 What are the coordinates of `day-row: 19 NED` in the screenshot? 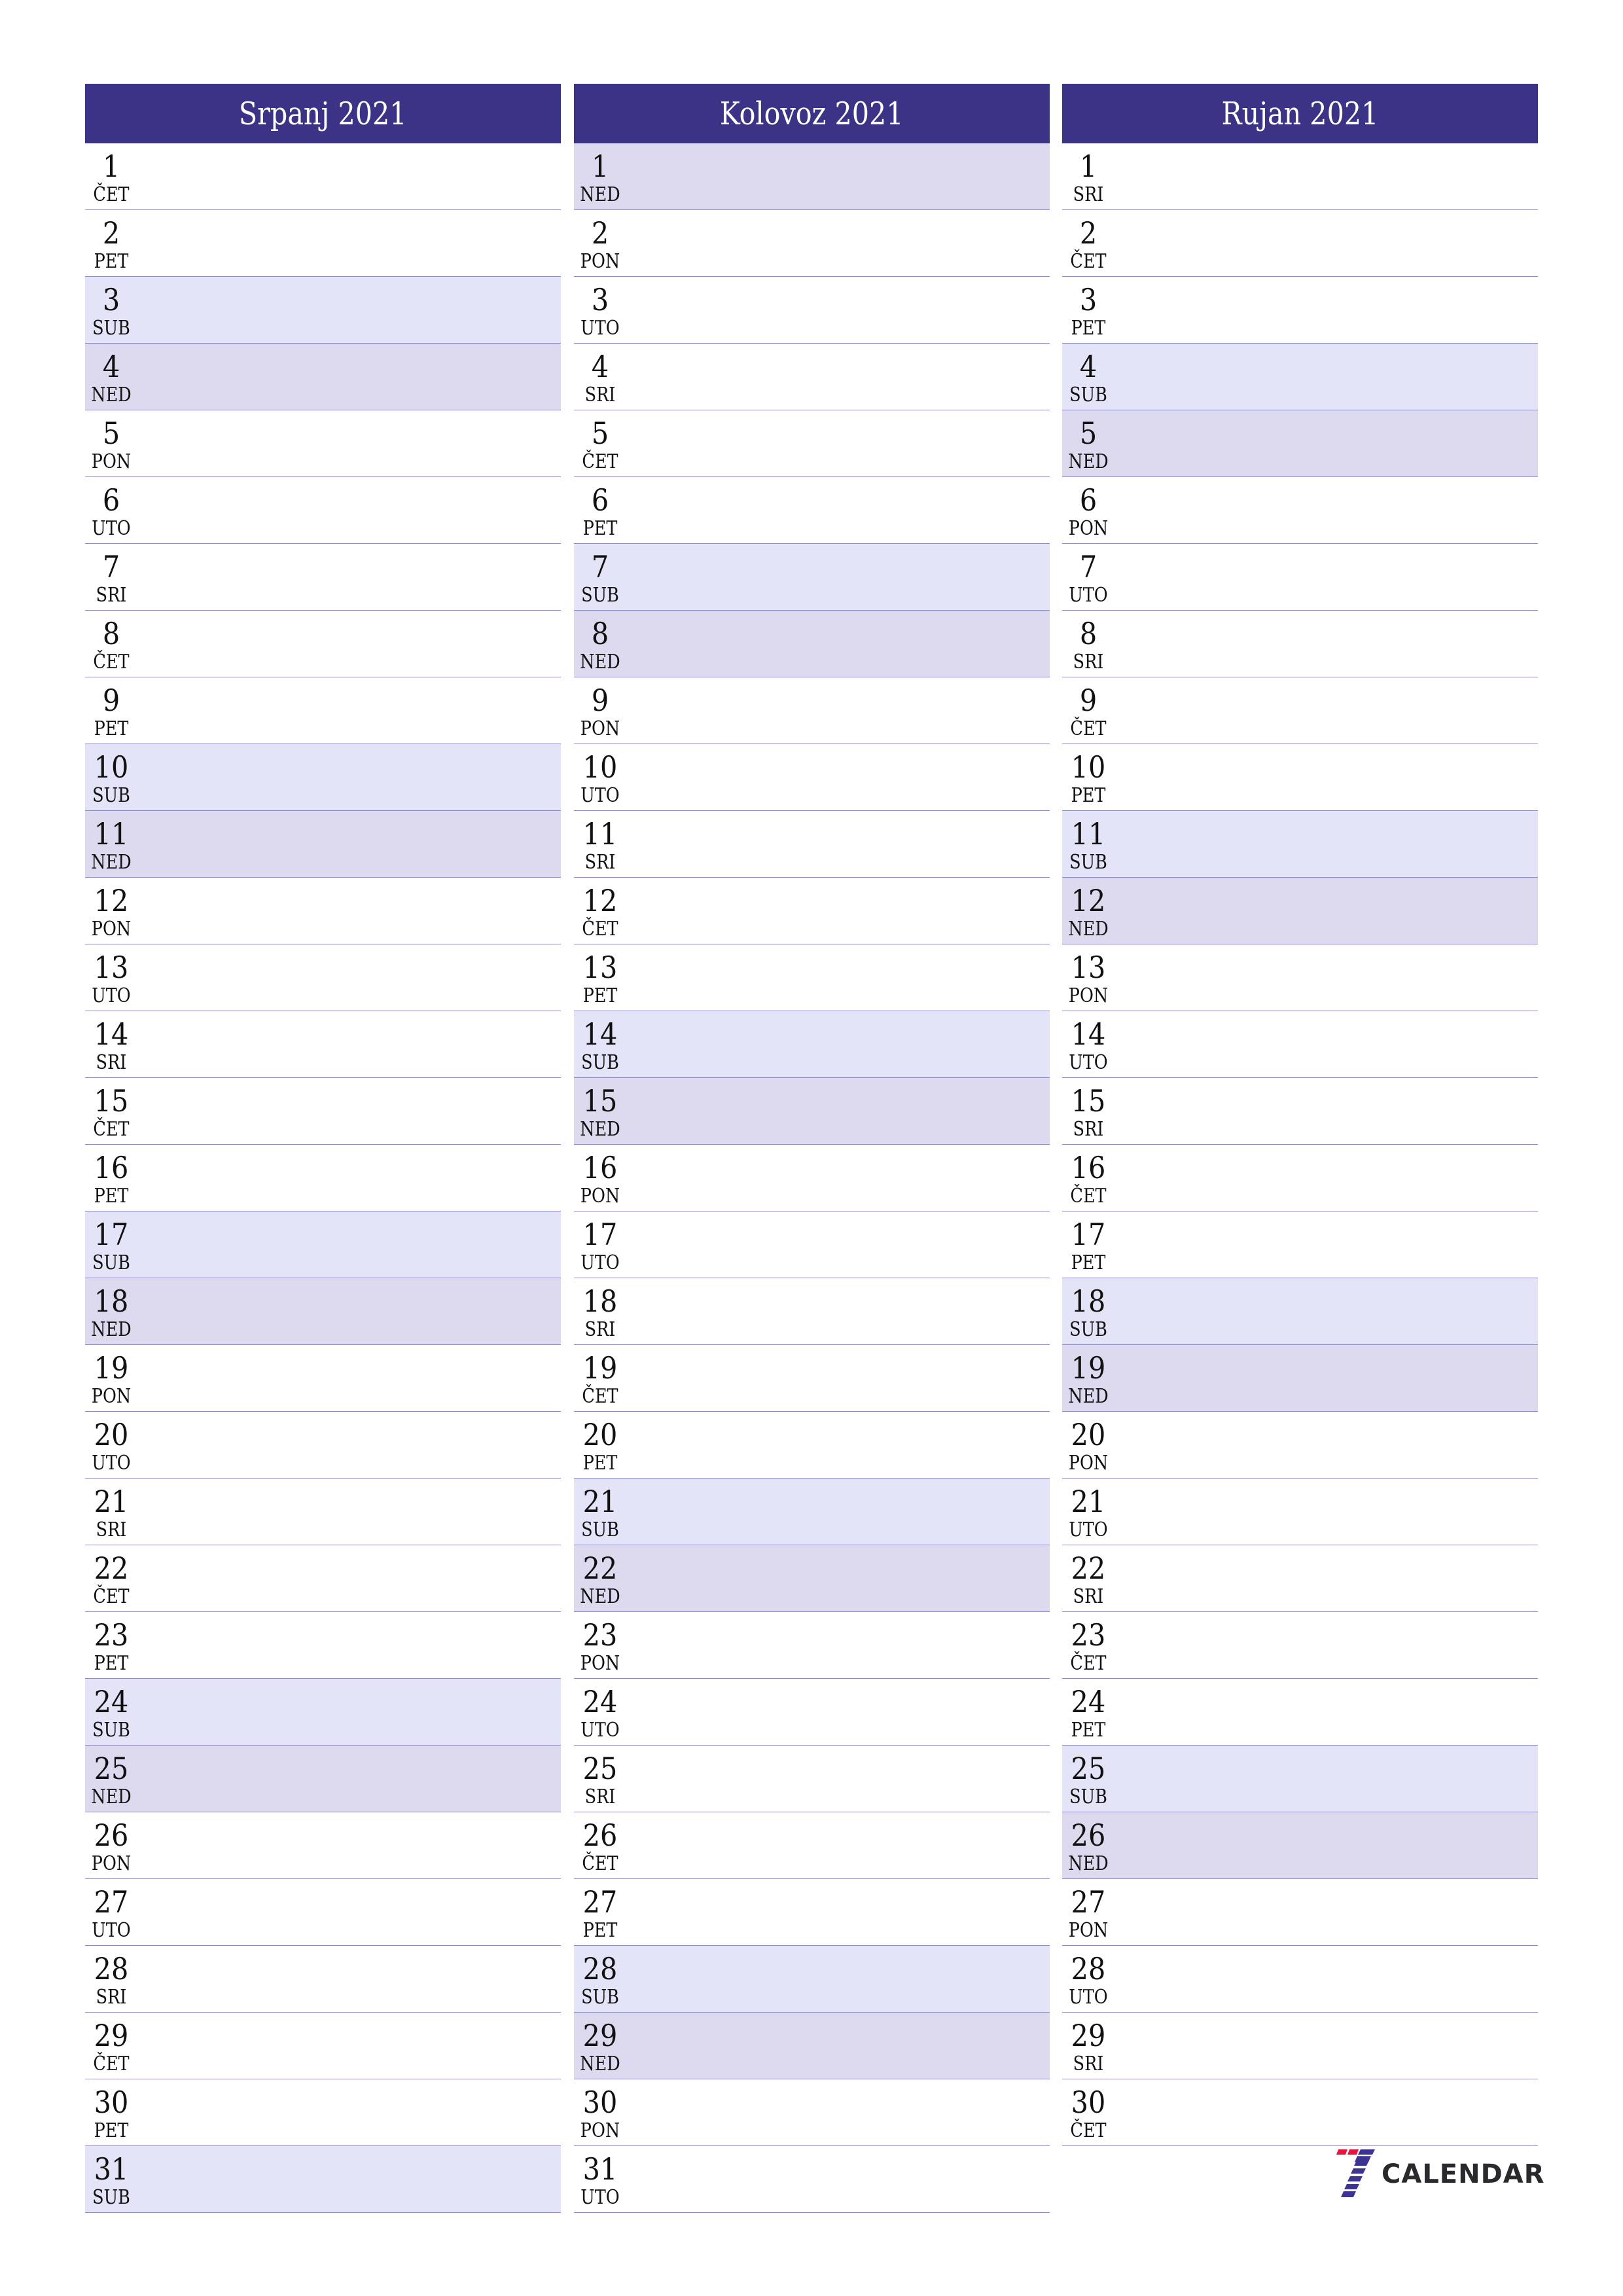 It's located at (1300, 1378).